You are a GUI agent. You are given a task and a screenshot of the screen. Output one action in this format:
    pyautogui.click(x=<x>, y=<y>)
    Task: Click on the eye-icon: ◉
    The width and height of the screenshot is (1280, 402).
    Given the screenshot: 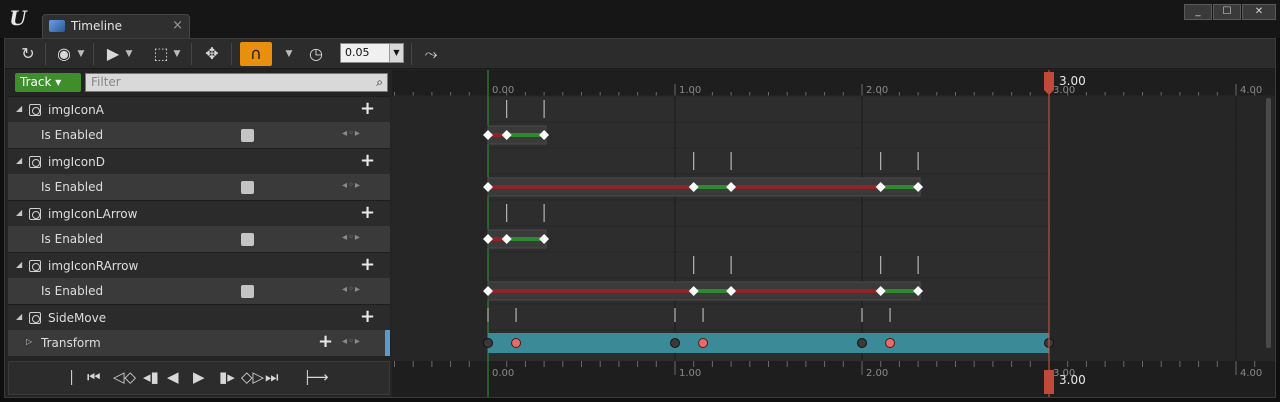 What is the action you would take?
    pyautogui.click(x=64, y=54)
    